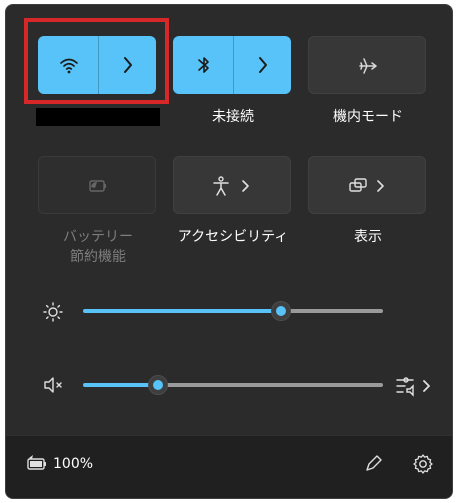  What do you see at coordinates (37, 464) in the screenshot?
I see `battery-icon` at bounding box center [37, 464].